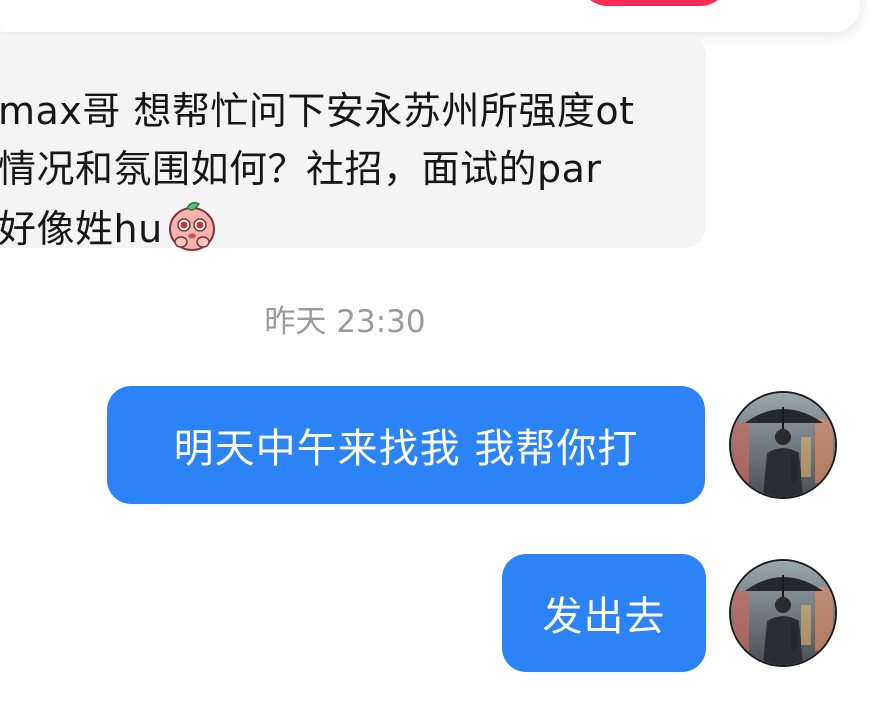  What do you see at coordinates (345, 322) in the screenshot?
I see `message-timestamp: 昨天 23:30` at bounding box center [345, 322].